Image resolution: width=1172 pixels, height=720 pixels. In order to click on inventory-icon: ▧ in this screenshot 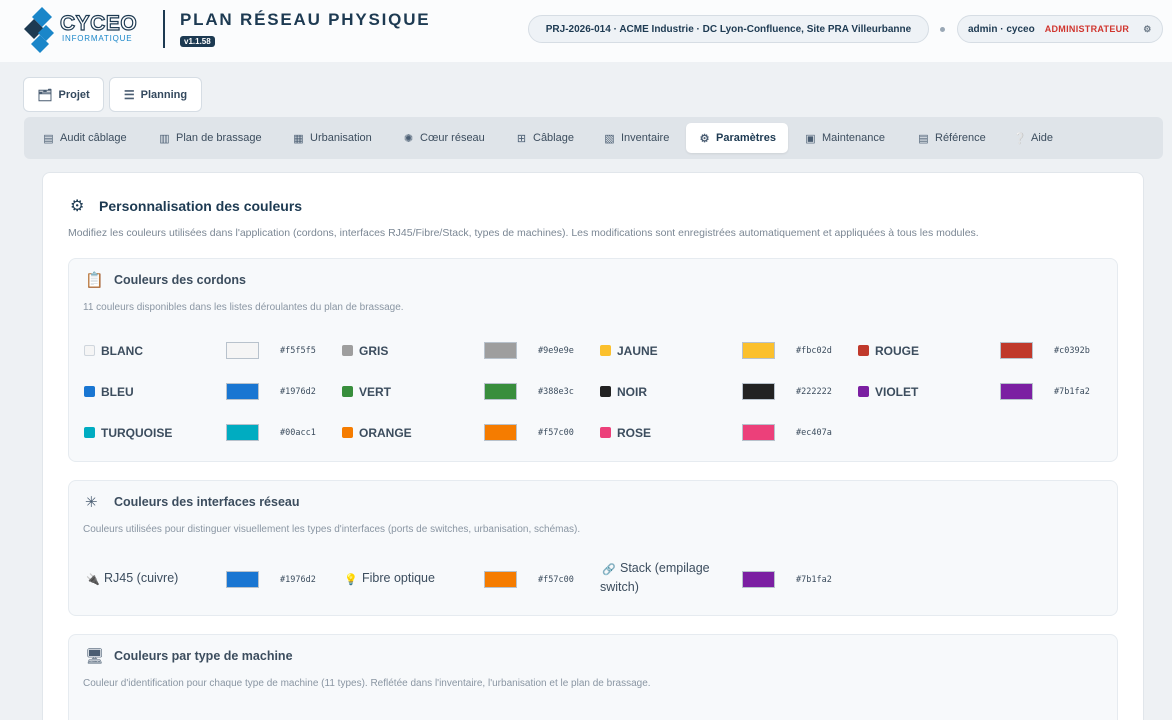, I will do `click(609, 138)`.